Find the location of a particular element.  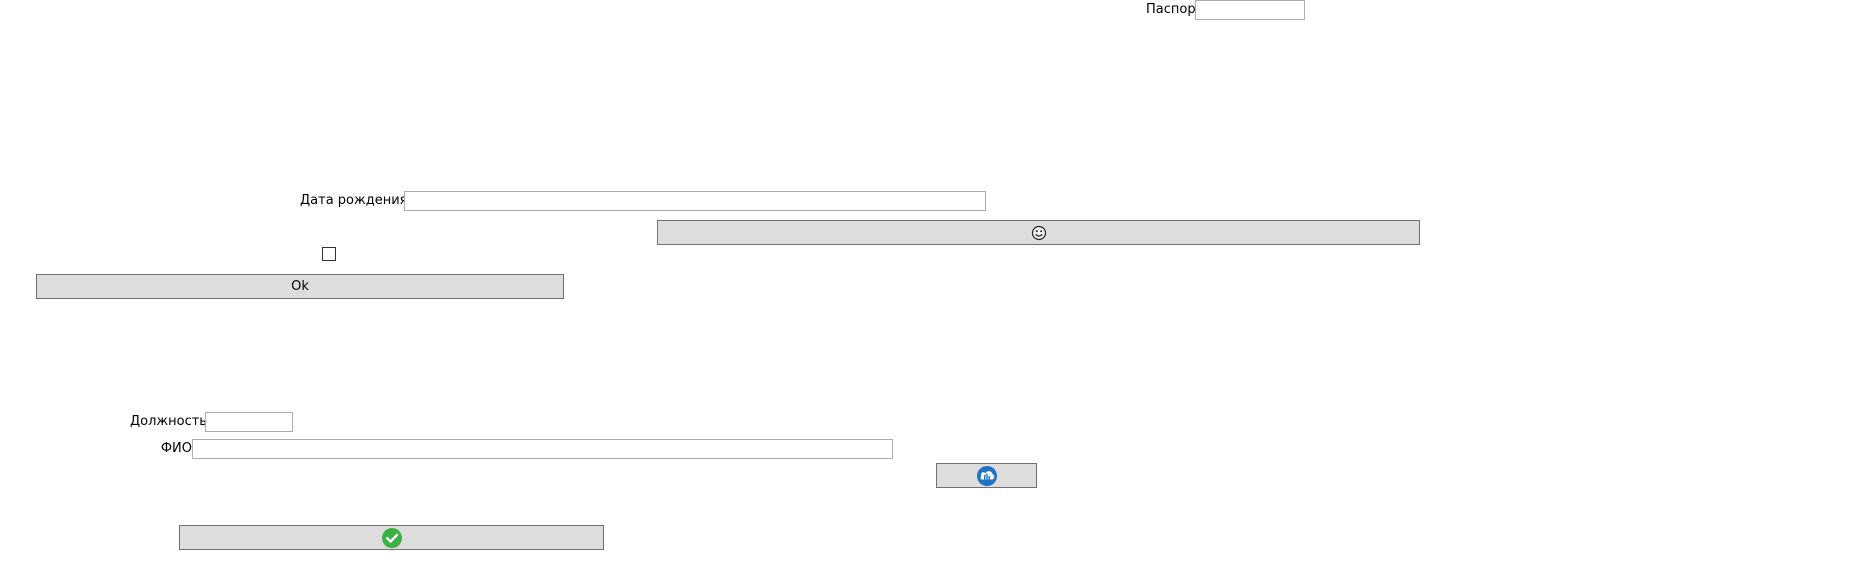

ok-button: Ok is located at coordinates (300, 286).